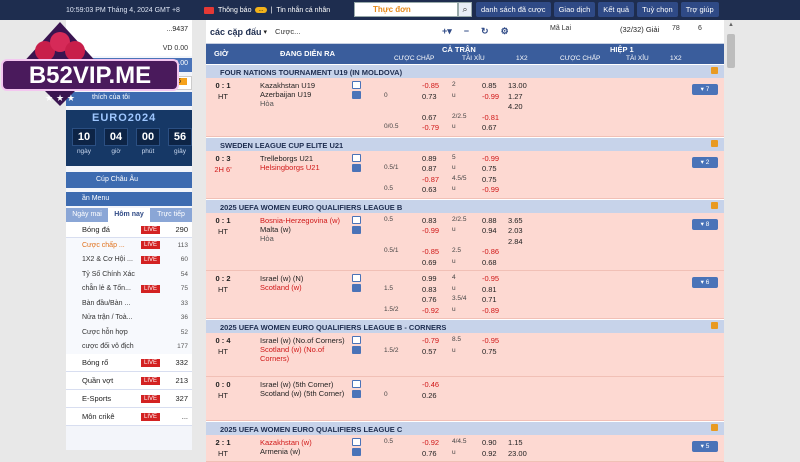  I want to click on odds-type-select: Mã Lai, so click(560, 28).